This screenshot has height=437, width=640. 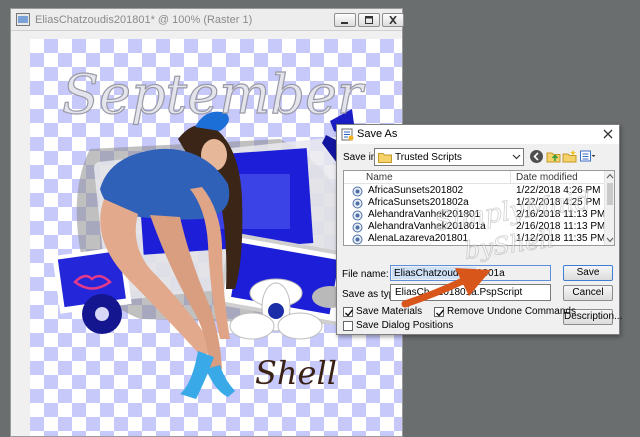 I want to click on script-icon, so click(x=347, y=134).